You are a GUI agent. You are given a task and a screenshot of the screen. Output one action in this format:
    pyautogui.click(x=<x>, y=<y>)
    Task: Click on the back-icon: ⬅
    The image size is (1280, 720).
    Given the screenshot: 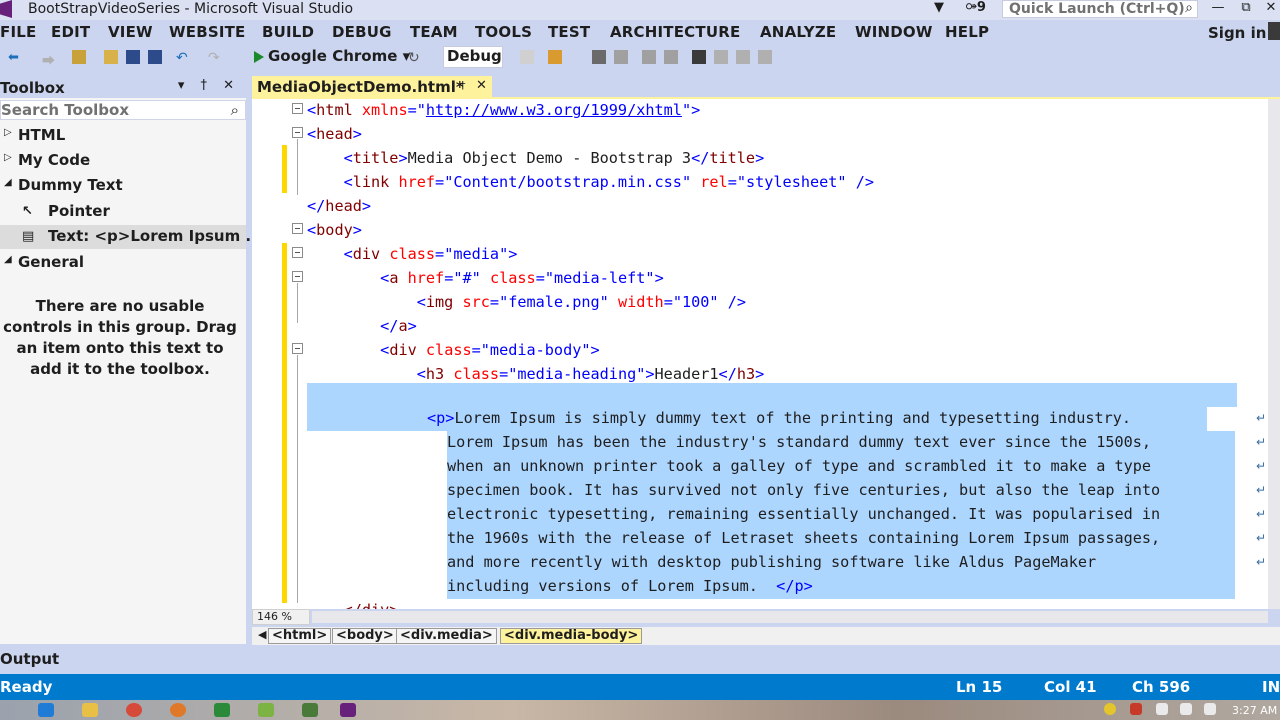 What is the action you would take?
    pyautogui.click(x=15, y=57)
    